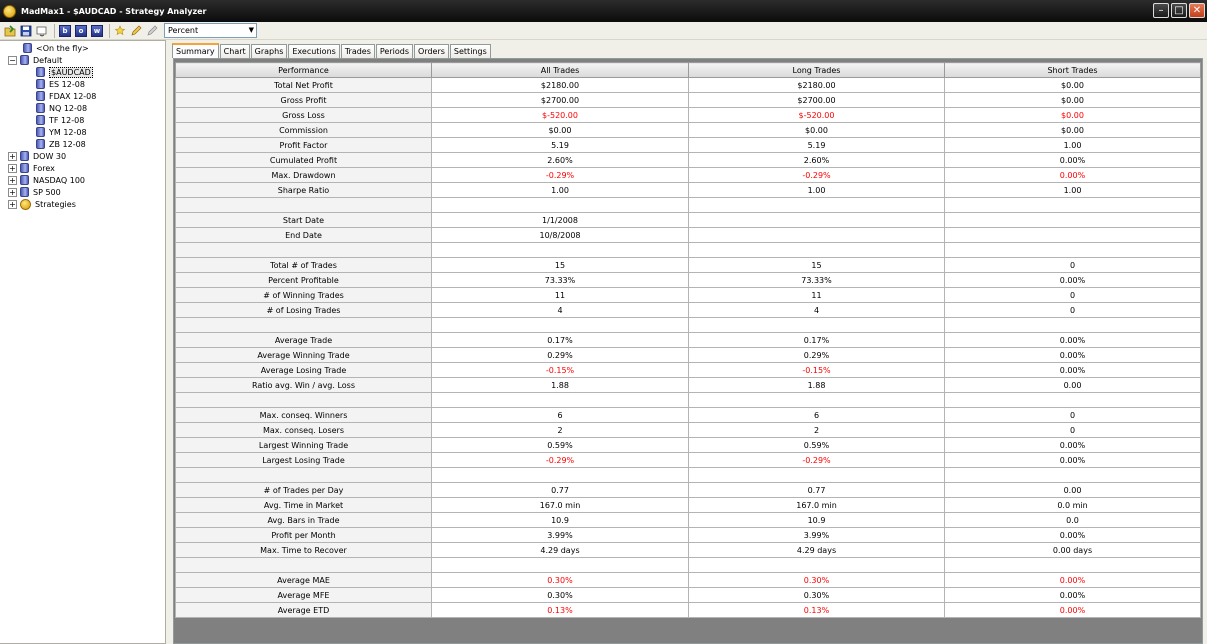 This screenshot has height=644, width=1207. I want to click on edit-icon, so click(136, 31).